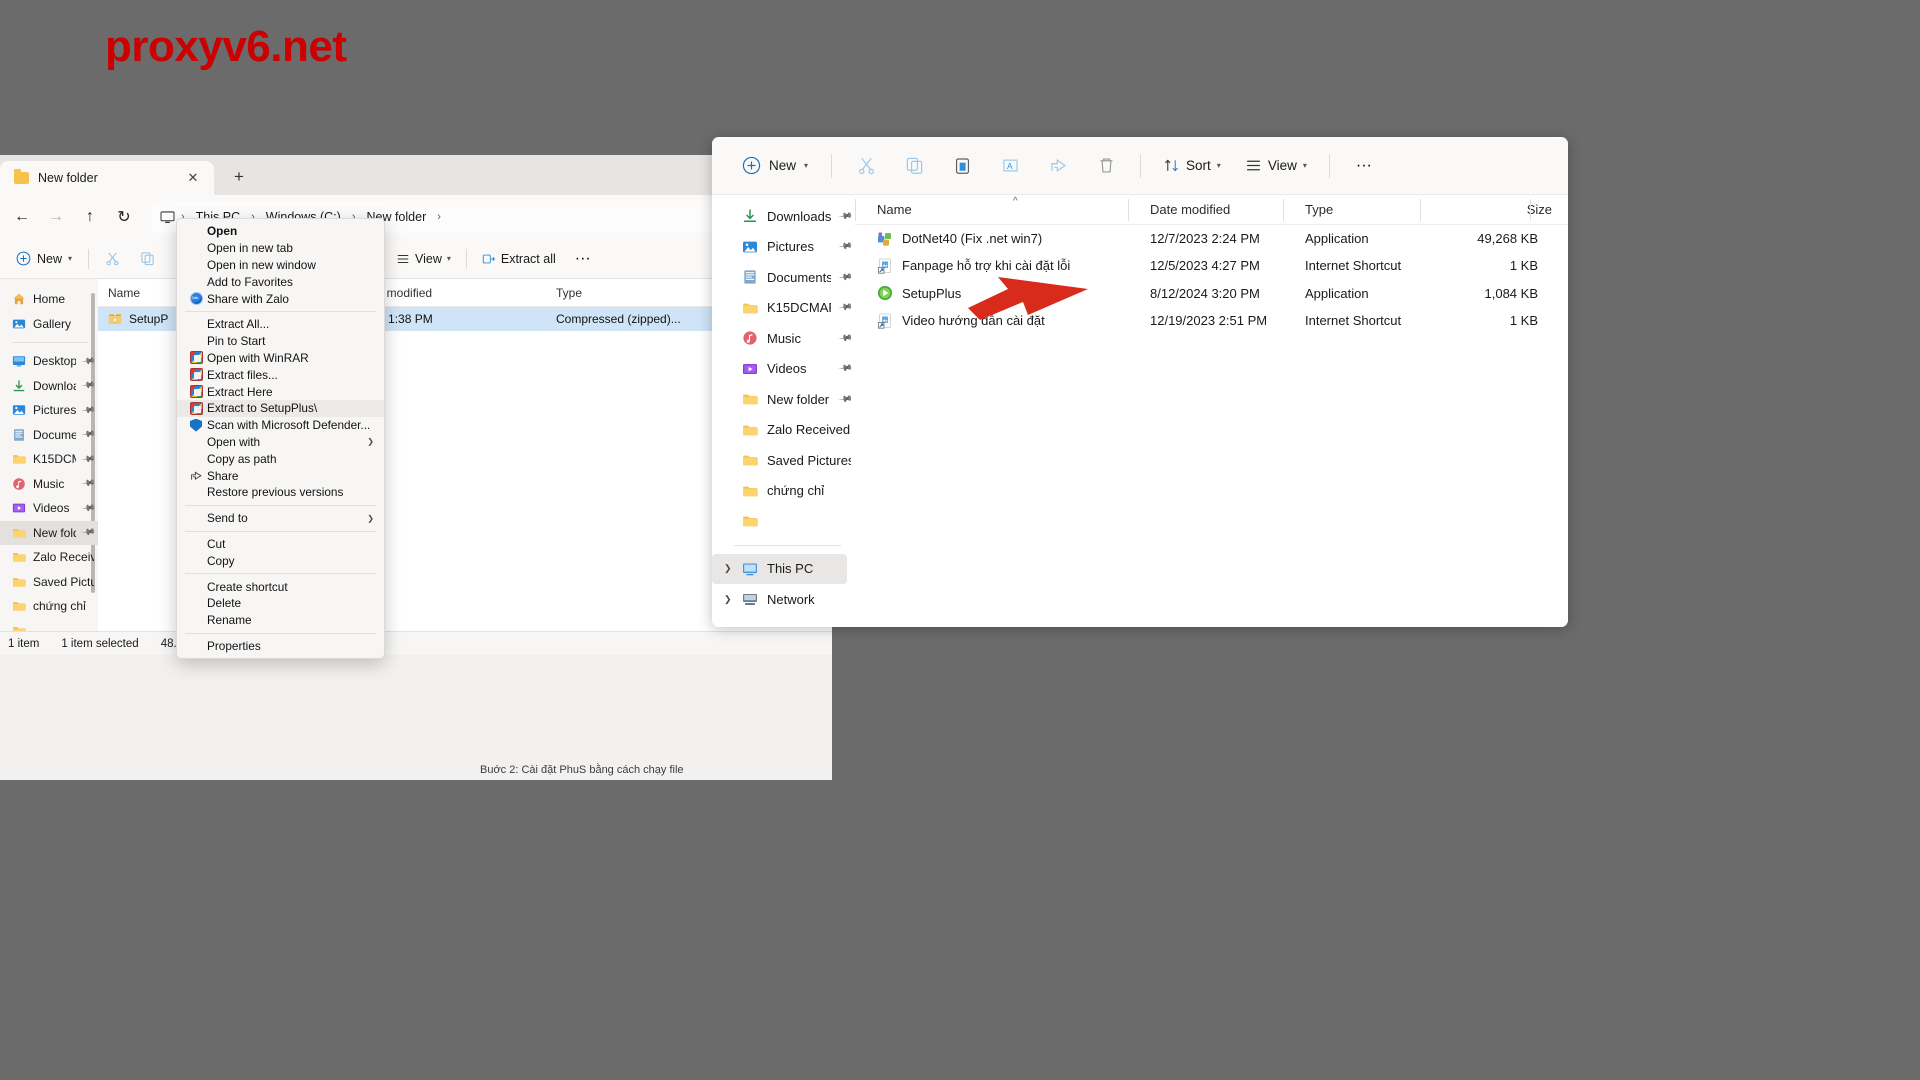 This screenshot has width=1920, height=1080. What do you see at coordinates (280, 248) in the screenshot?
I see `menu-item-open-in-new-tab: Open in new tab` at bounding box center [280, 248].